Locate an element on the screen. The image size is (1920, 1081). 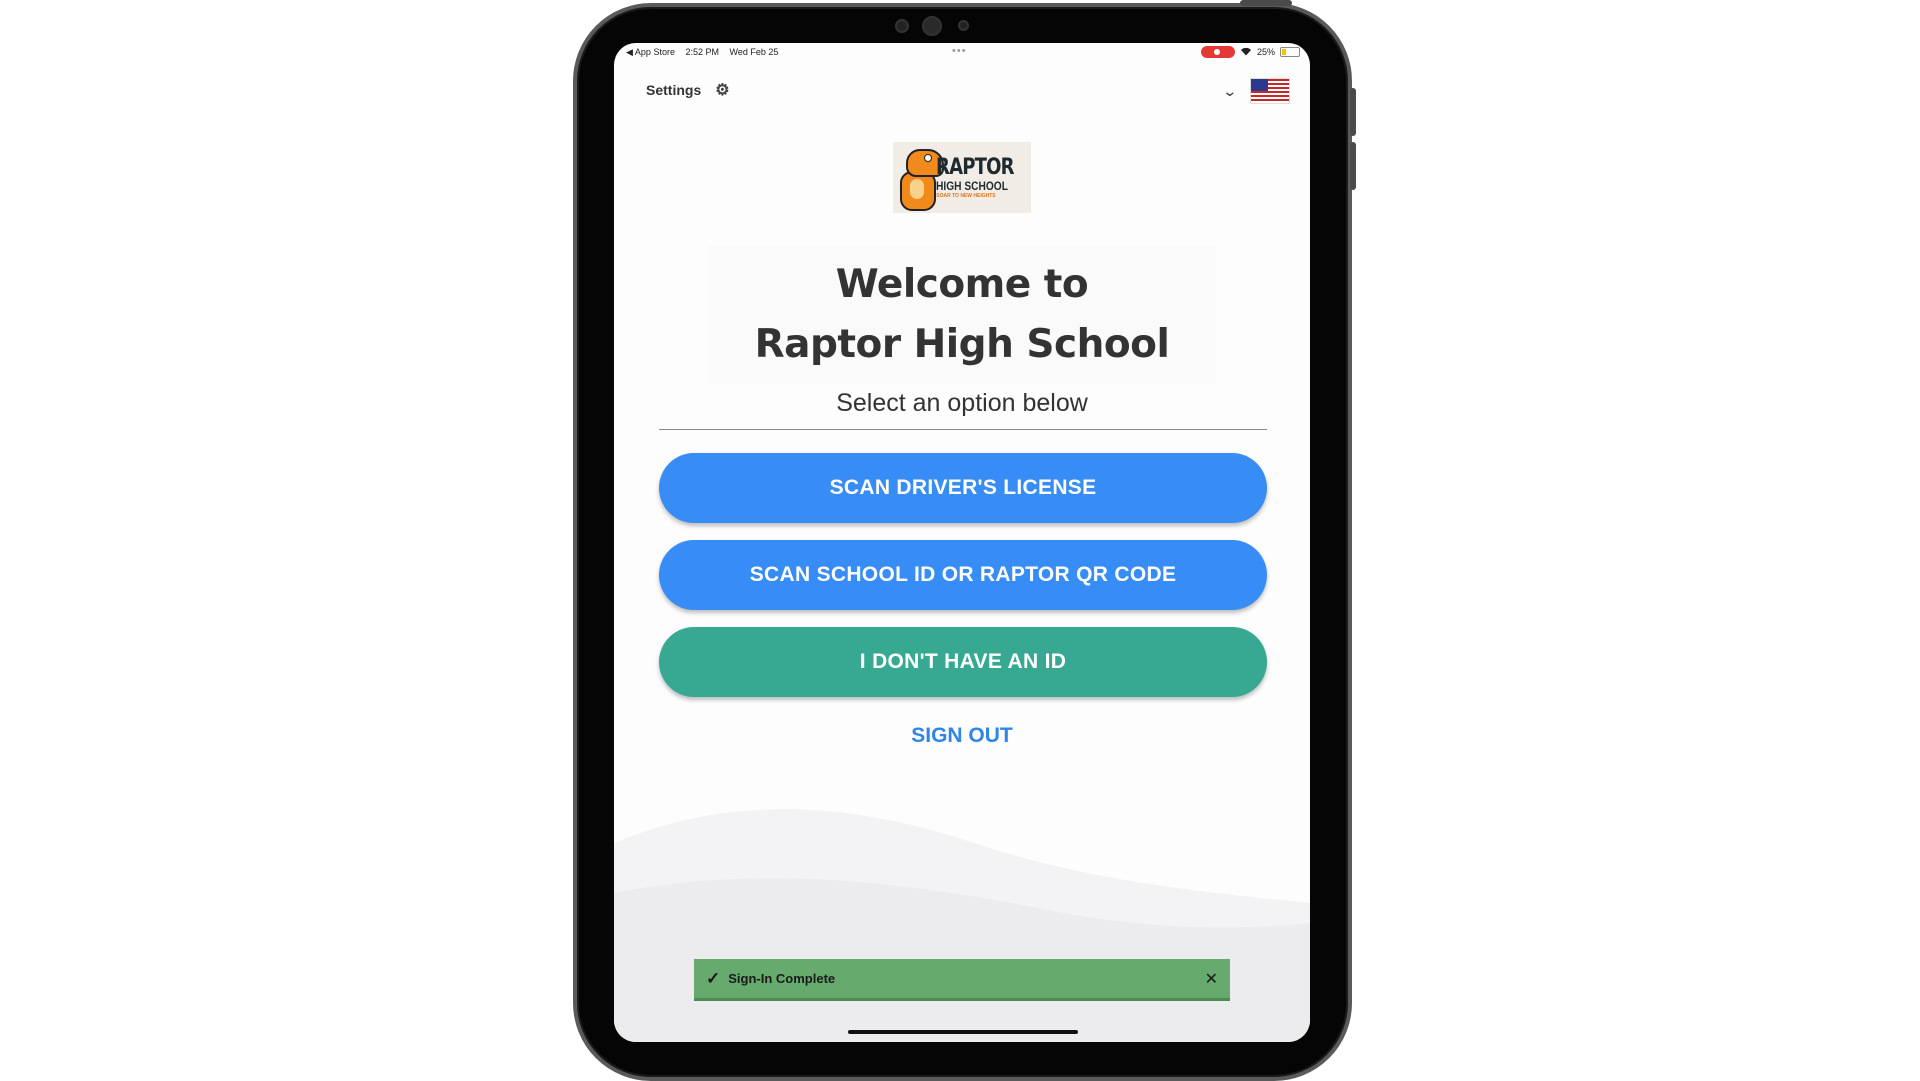
volume-down-button is located at coordinates (1353, 166).